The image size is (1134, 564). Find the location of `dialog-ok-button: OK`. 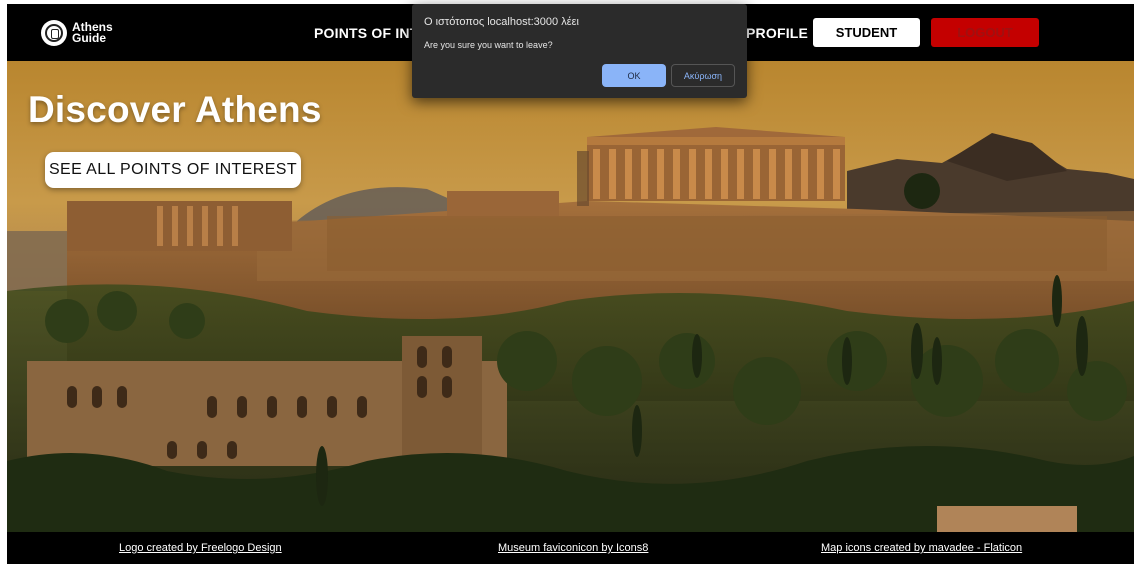

dialog-ok-button: OK is located at coordinates (634, 75).